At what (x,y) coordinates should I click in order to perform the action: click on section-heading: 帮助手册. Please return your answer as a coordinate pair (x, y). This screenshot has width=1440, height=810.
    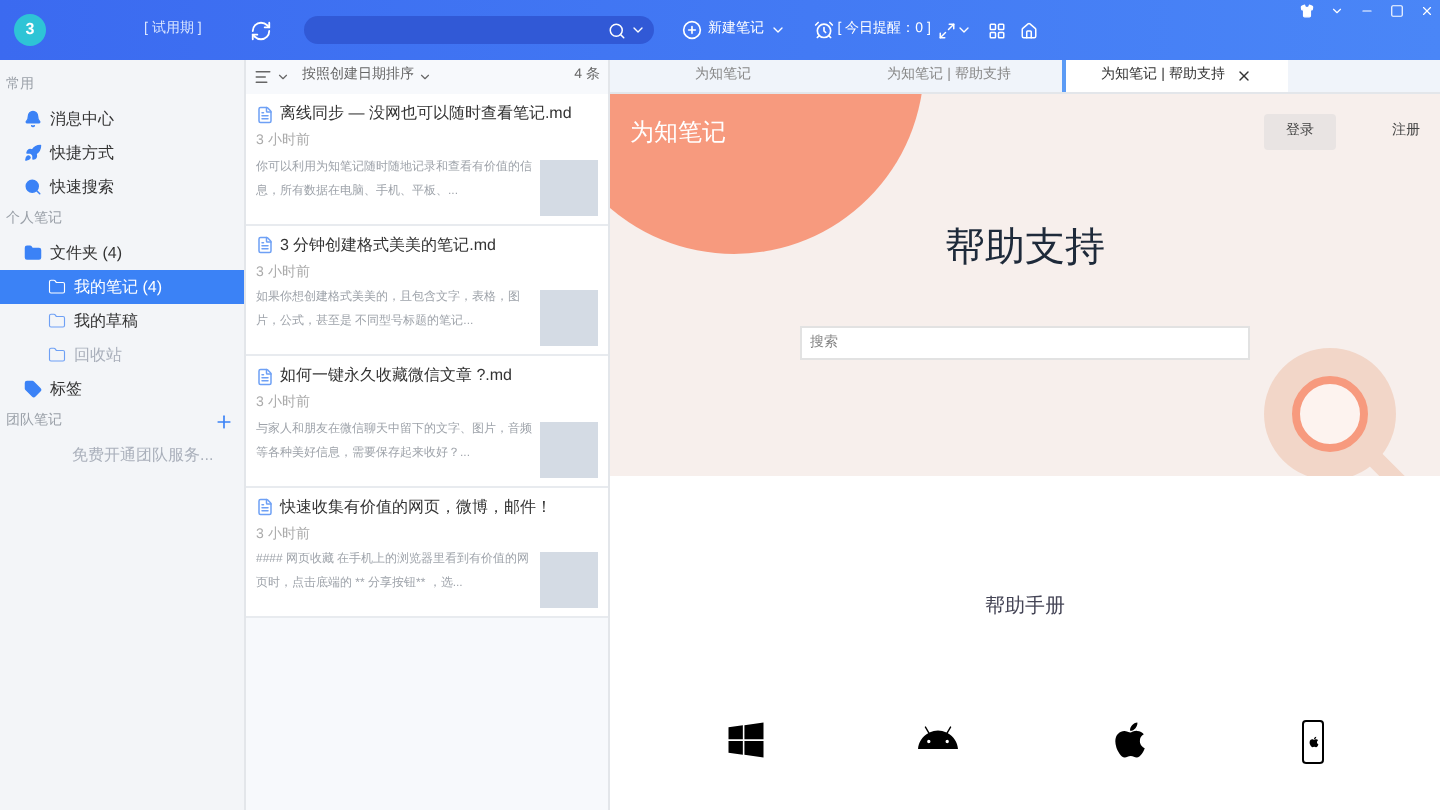
    Looking at the image, I should click on (1025, 607).